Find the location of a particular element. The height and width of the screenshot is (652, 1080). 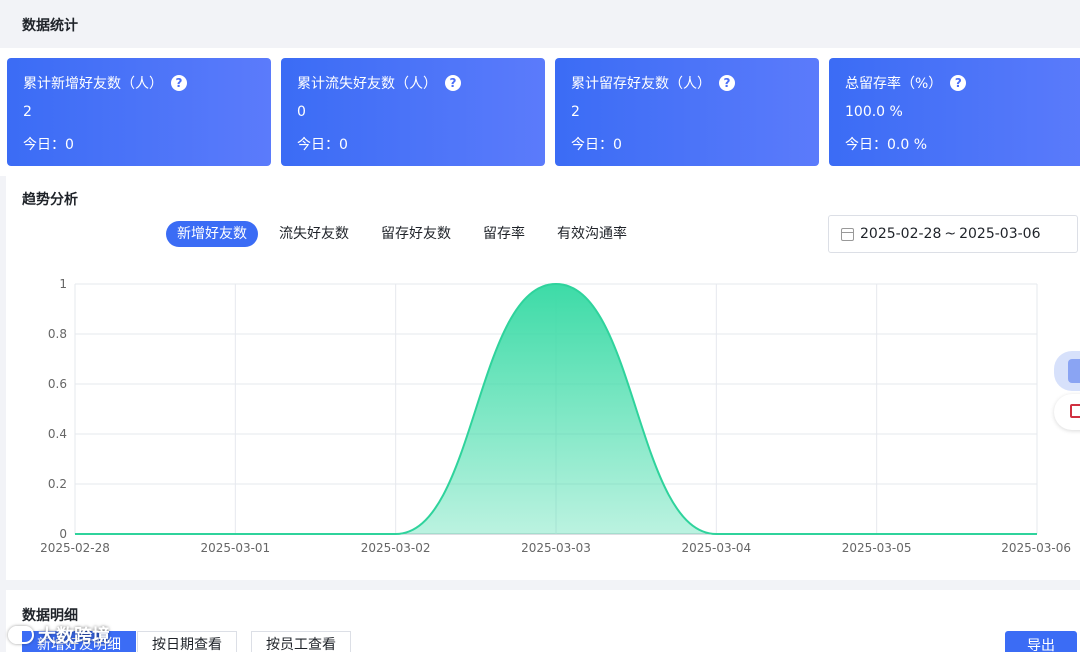

stat-card-retained-friends: 累计留存好友数（人）? 2 今日：0 is located at coordinates (687, 112).